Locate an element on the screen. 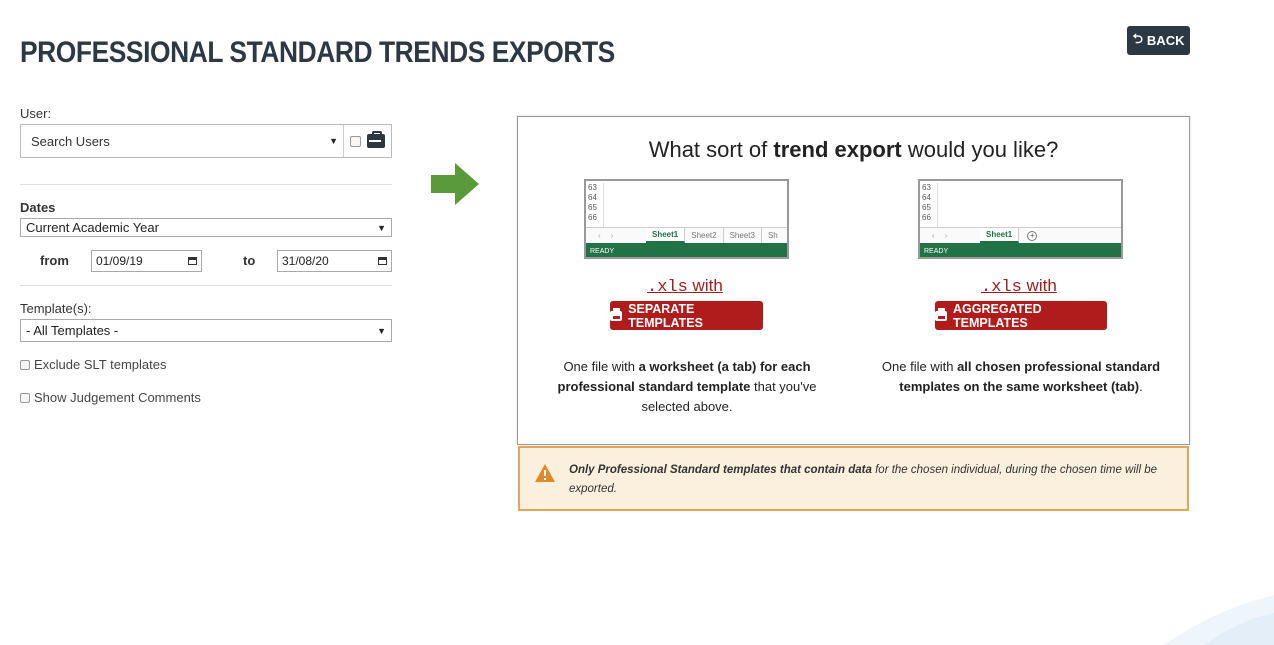 The width and height of the screenshot is (1274, 645). decorative-swoosh is located at coordinates (1219, 620).